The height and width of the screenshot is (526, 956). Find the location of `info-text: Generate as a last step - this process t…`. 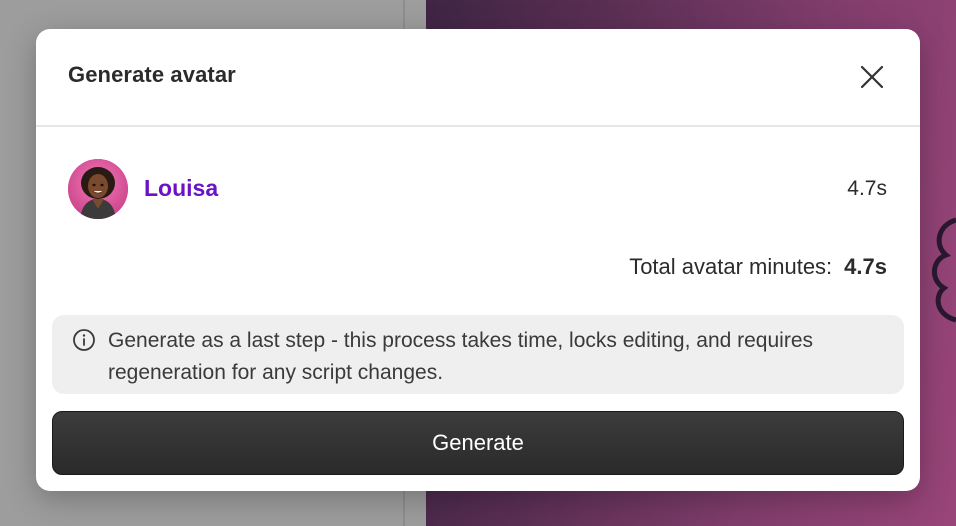

info-text: Generate as a last step - this process t… is located at coordinates (461, 356).